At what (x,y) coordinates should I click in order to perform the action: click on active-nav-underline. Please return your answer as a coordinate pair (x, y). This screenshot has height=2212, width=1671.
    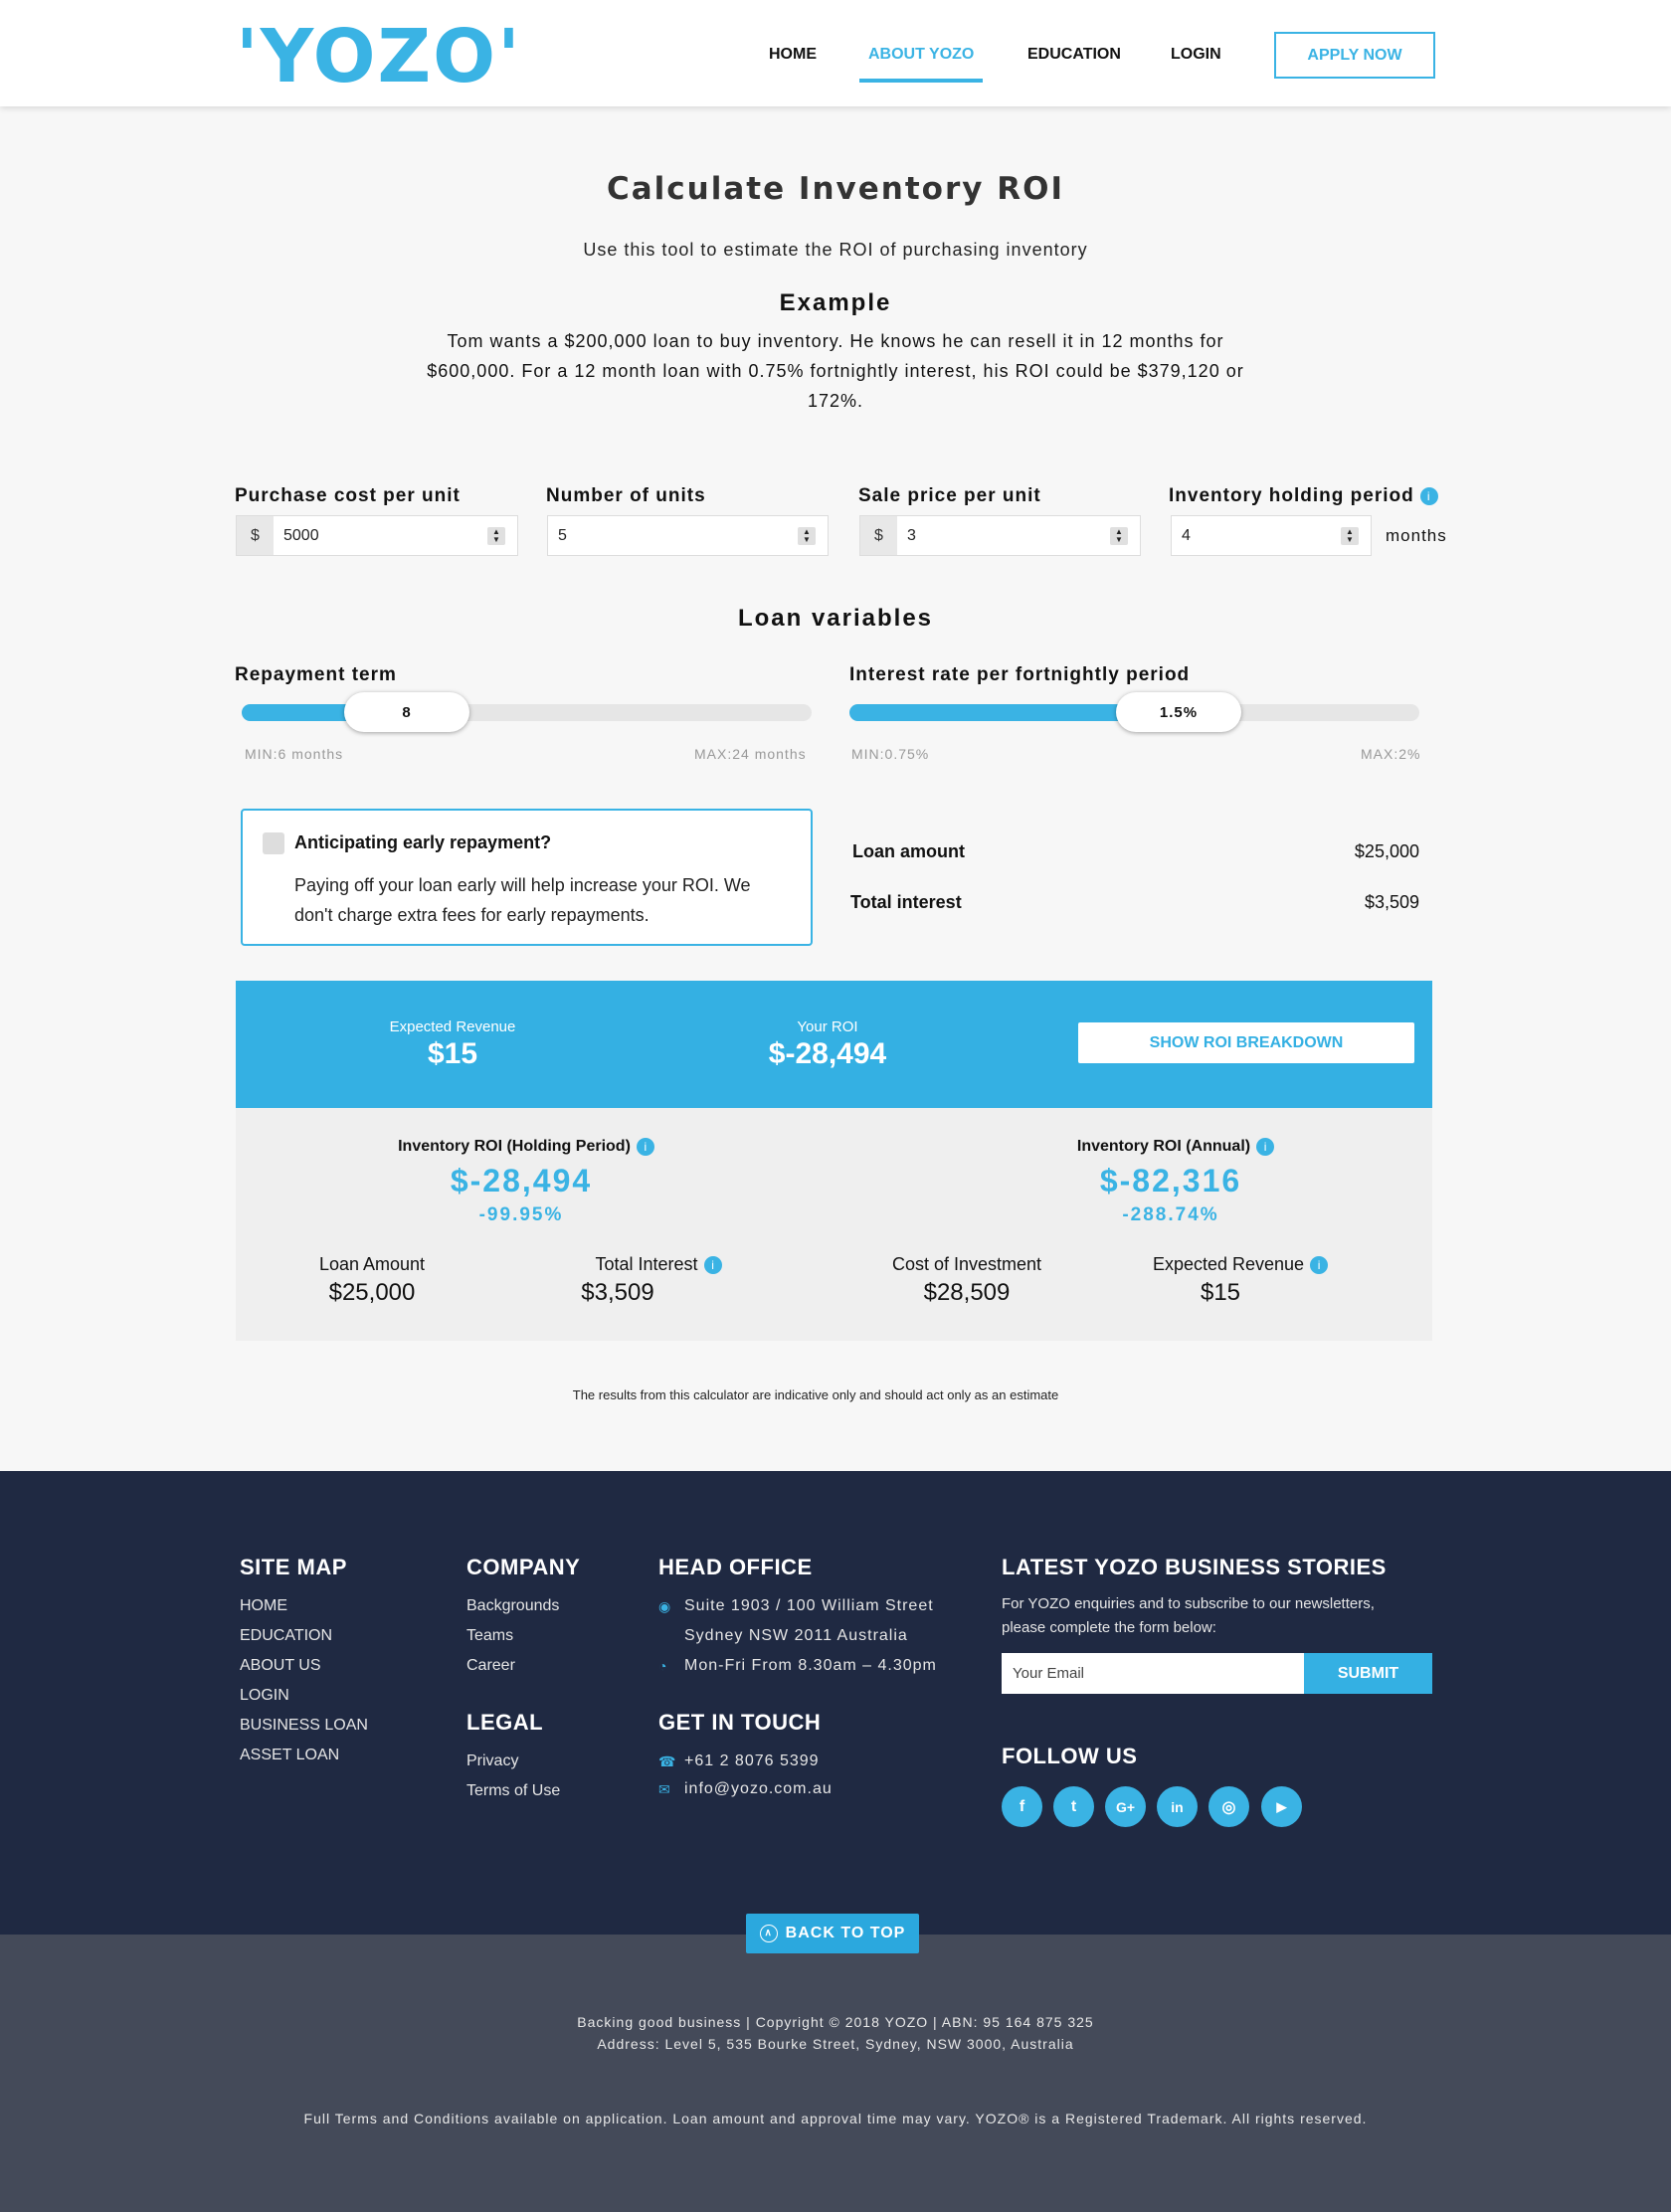
    Looking at the image, I should click on (921, 81).